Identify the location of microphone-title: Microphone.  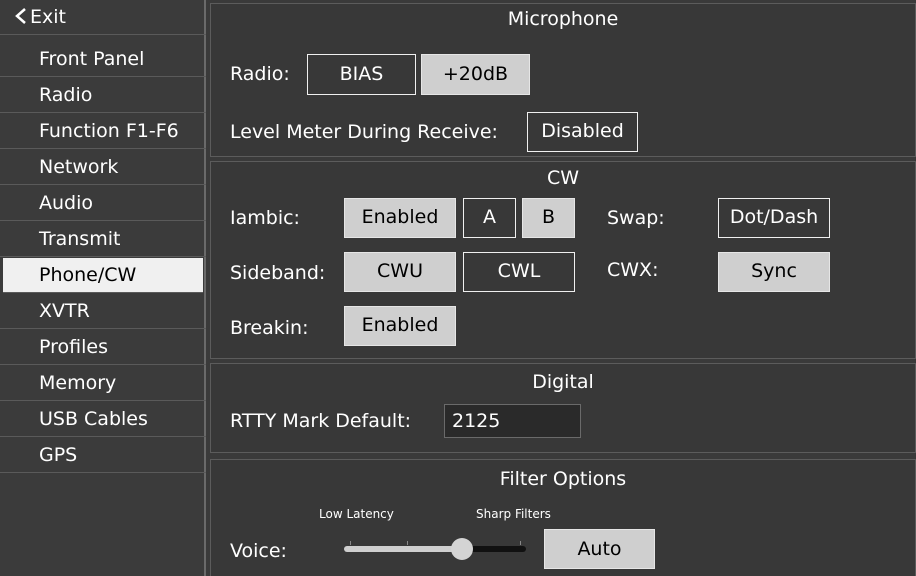
(563, 19).